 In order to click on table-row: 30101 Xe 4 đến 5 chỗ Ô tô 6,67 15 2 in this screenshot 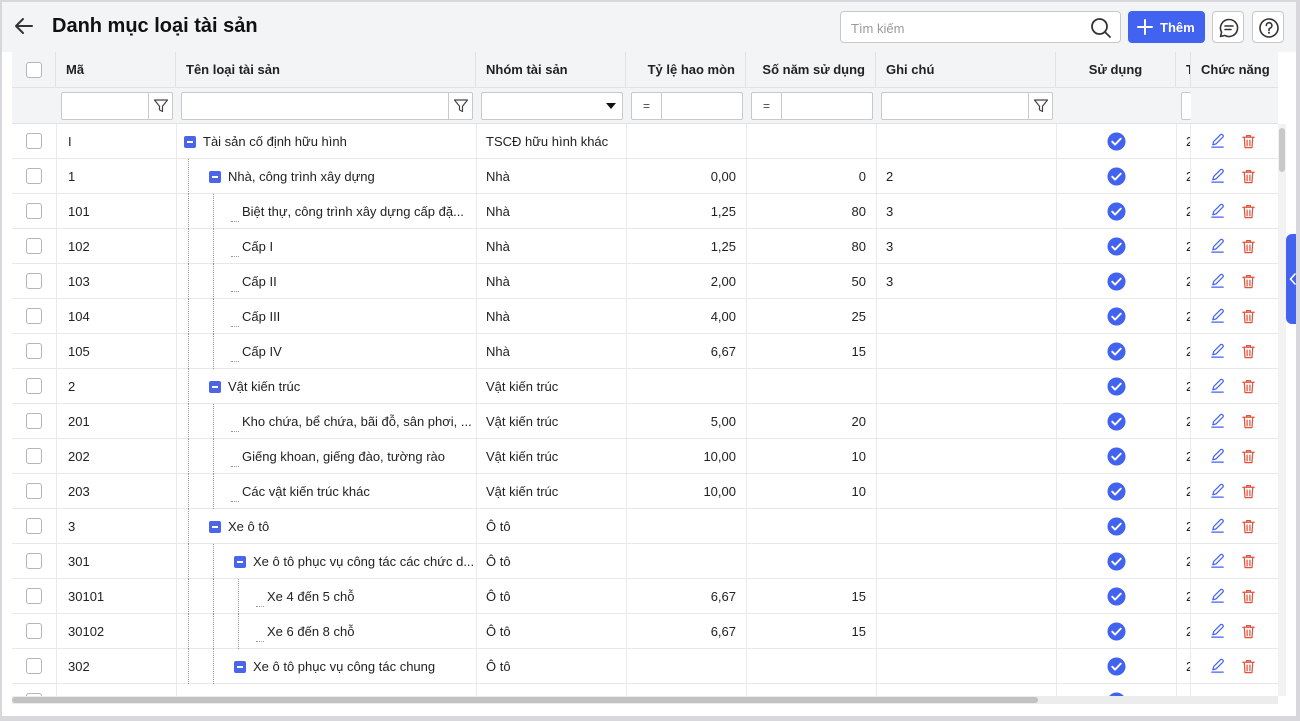, I will do `click(645, 596)`.